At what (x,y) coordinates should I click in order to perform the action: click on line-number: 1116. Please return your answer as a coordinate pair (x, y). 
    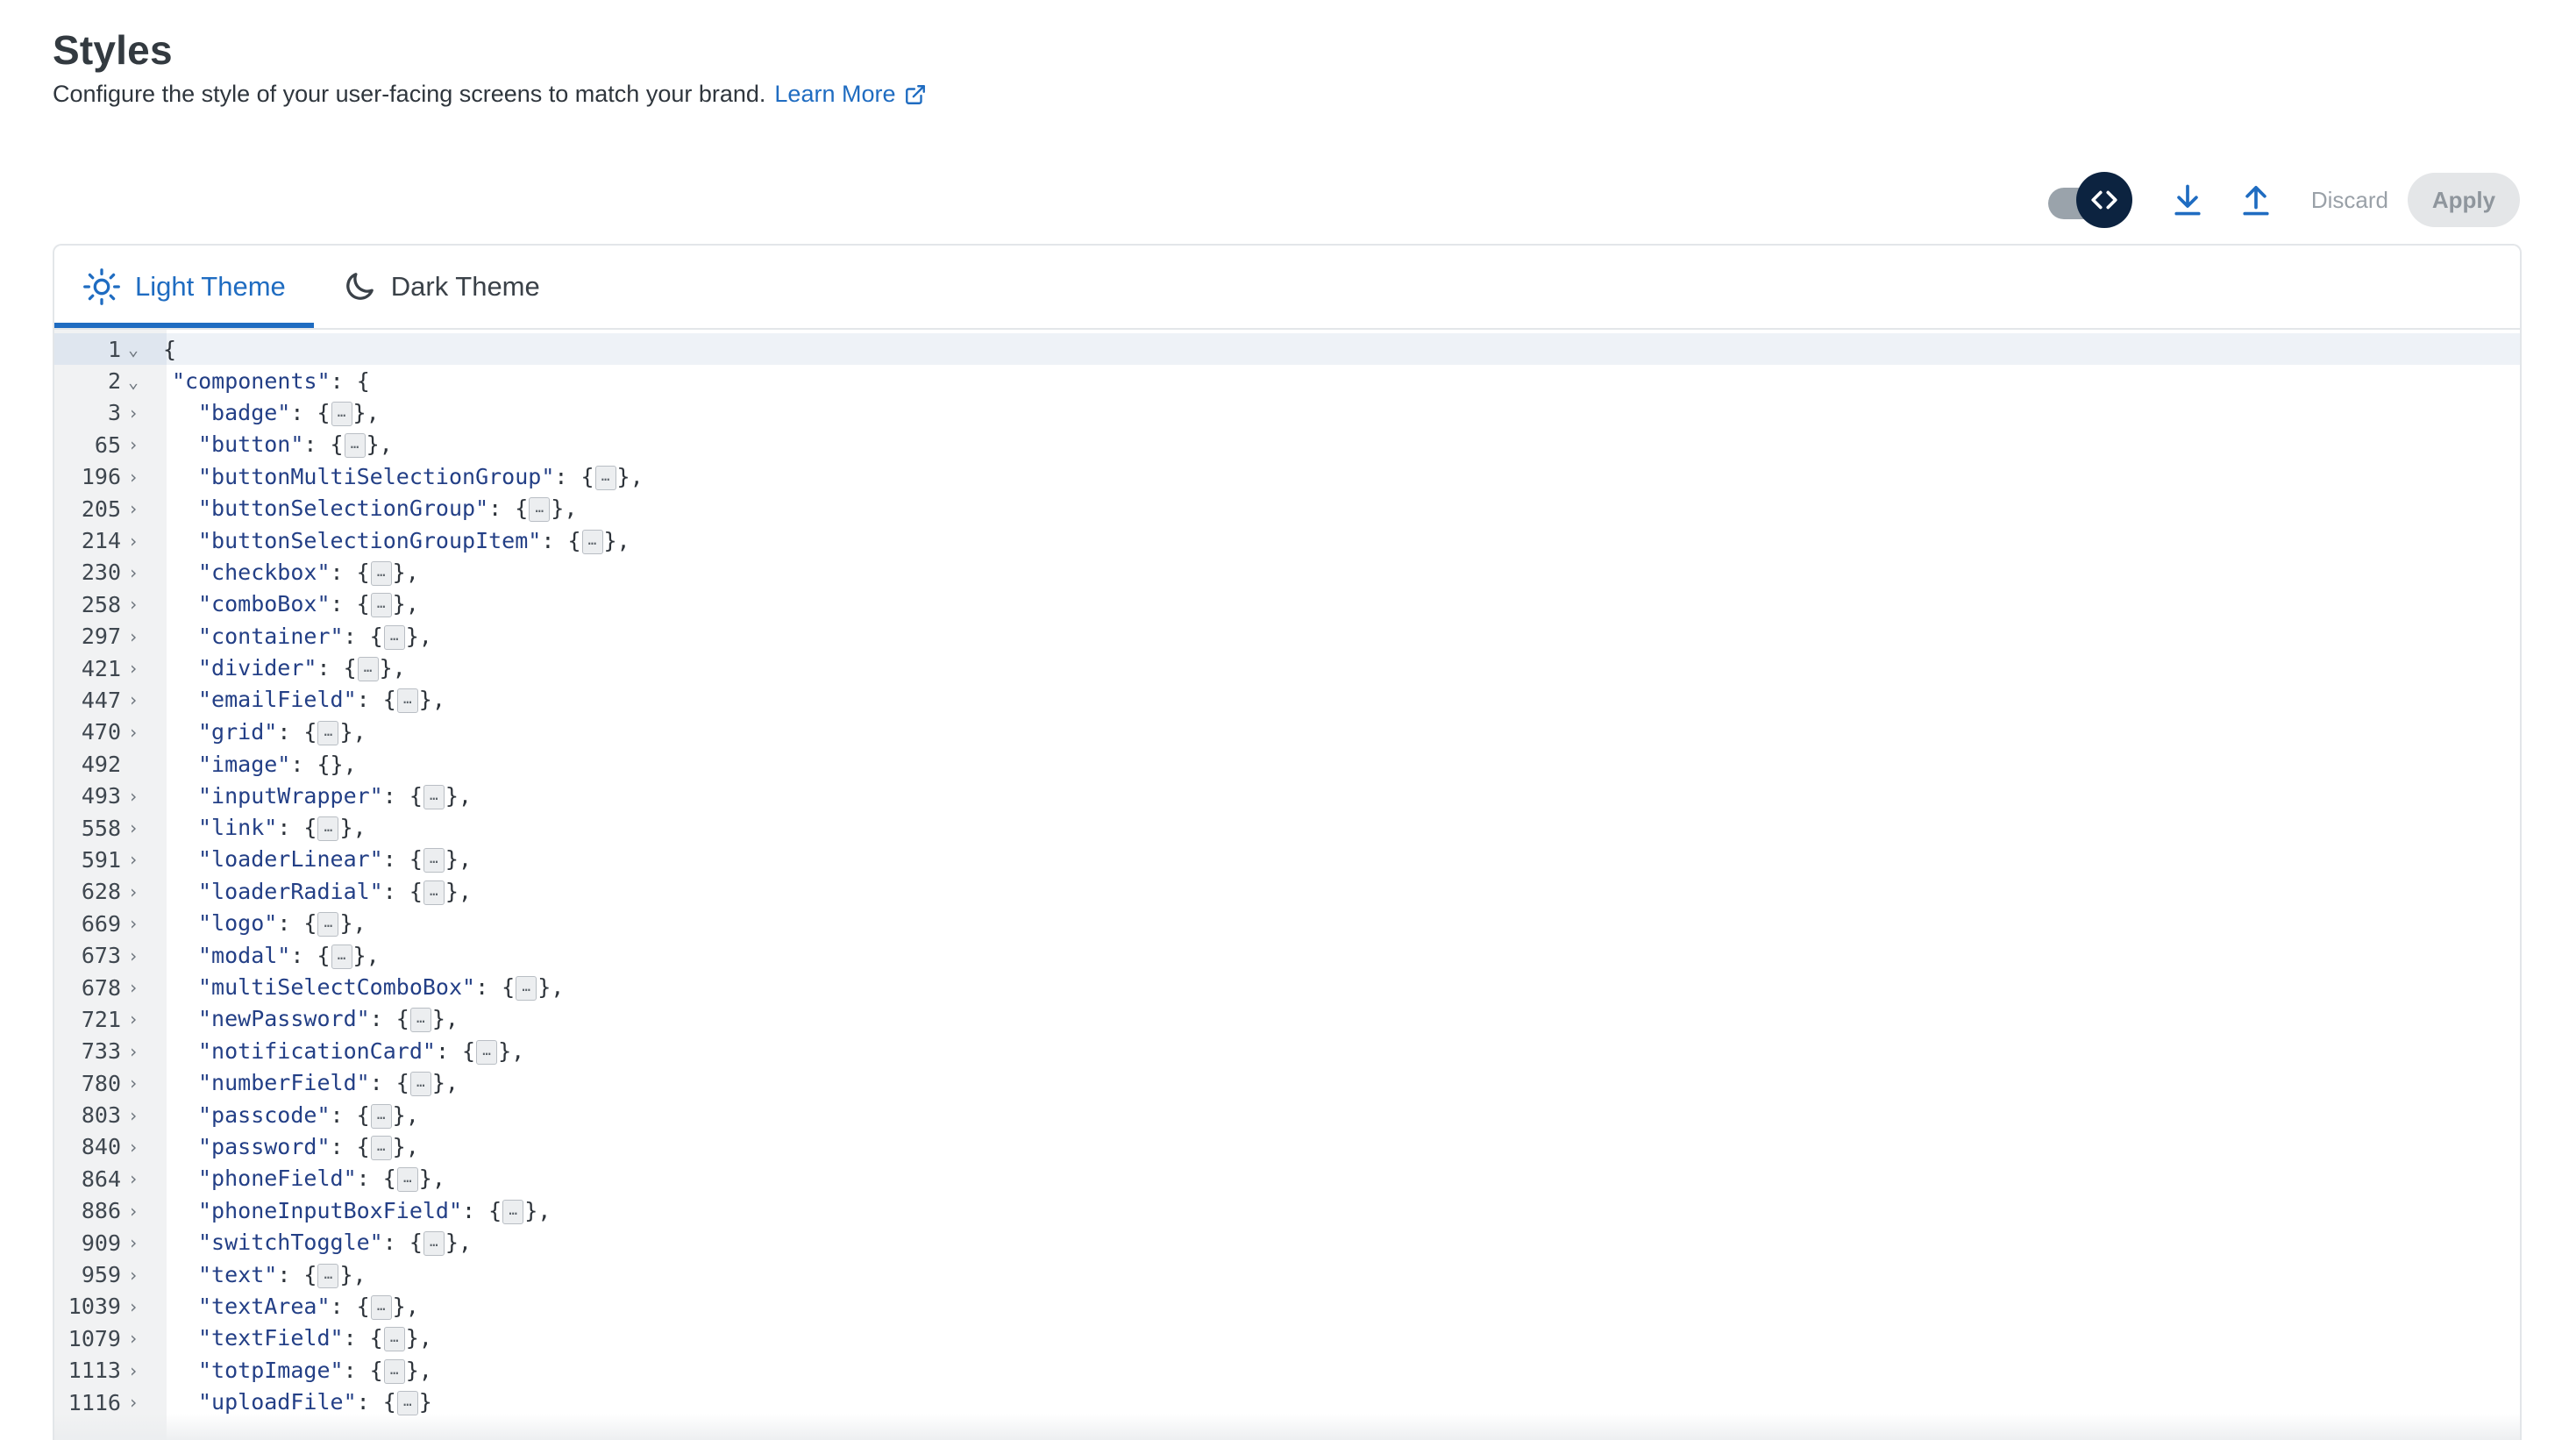
    Looking at the image, I should click on (94, 1402).